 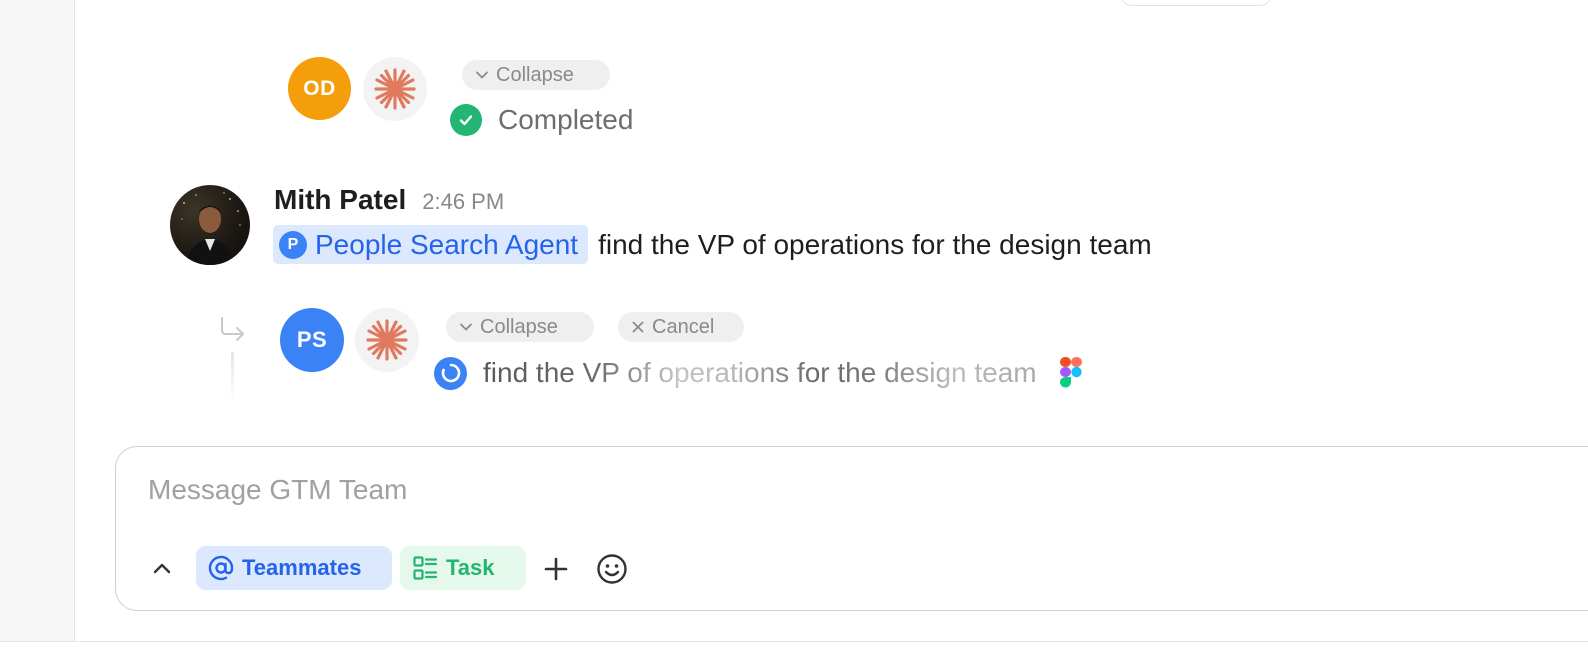 I want to click on top-scroll-pill, so click(x=1196, y=3).